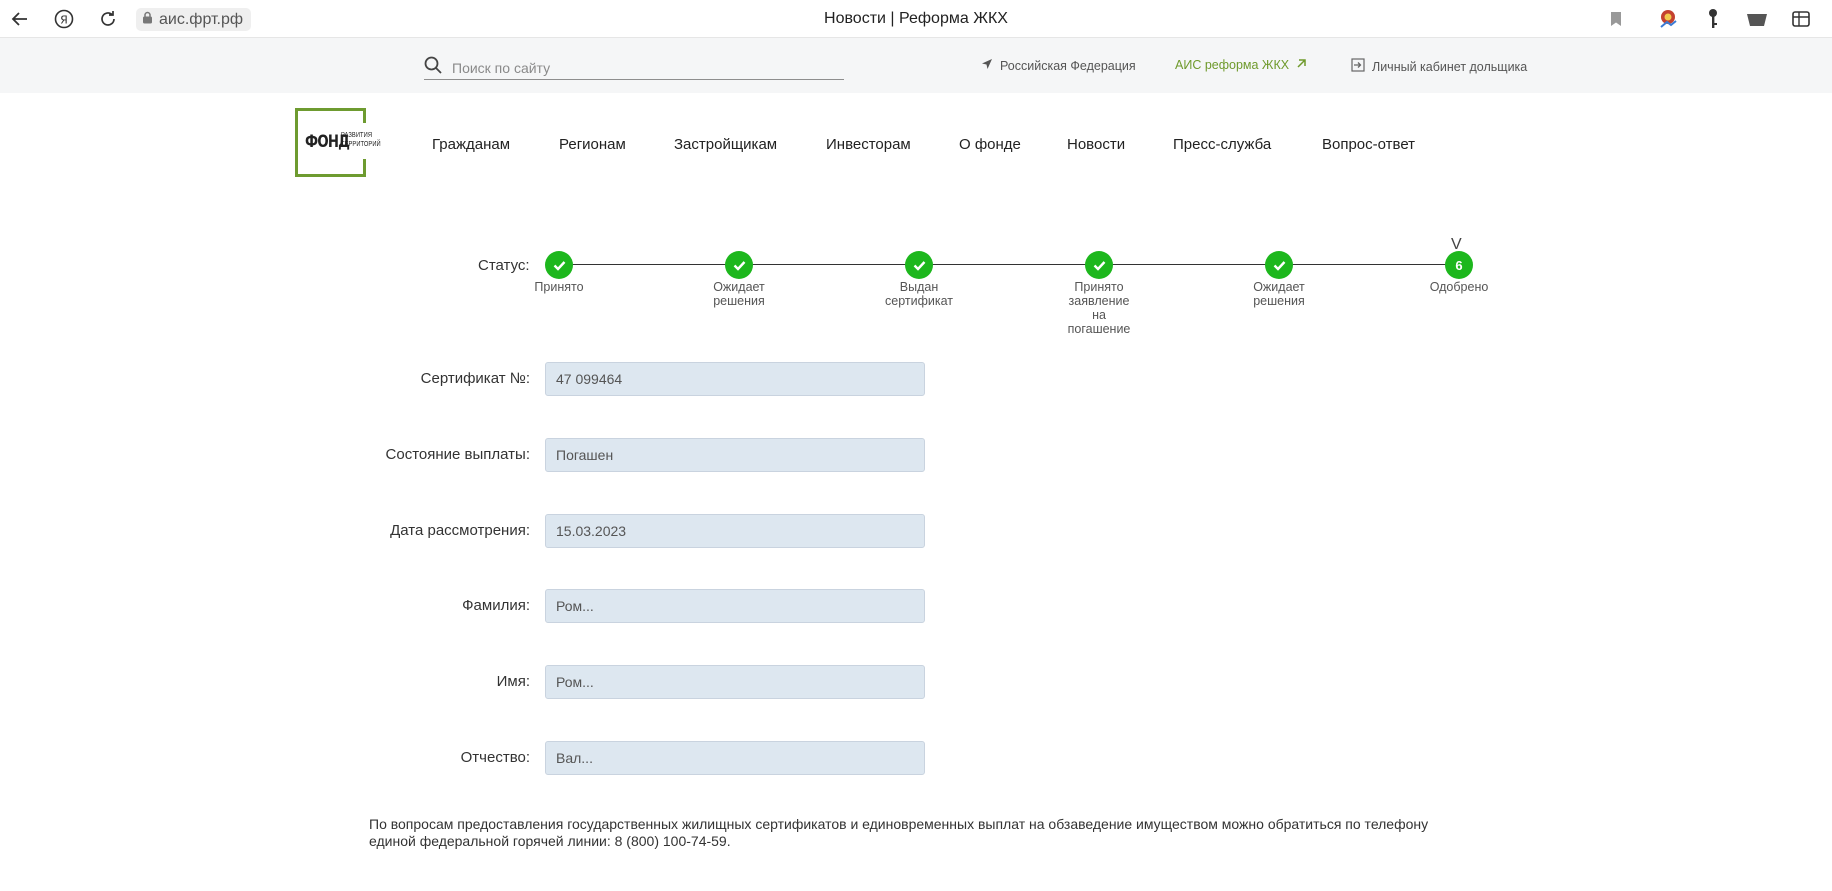 This screenshot has height=891, width=1832. I want to click on svg-text: Я, so click(64, 20).